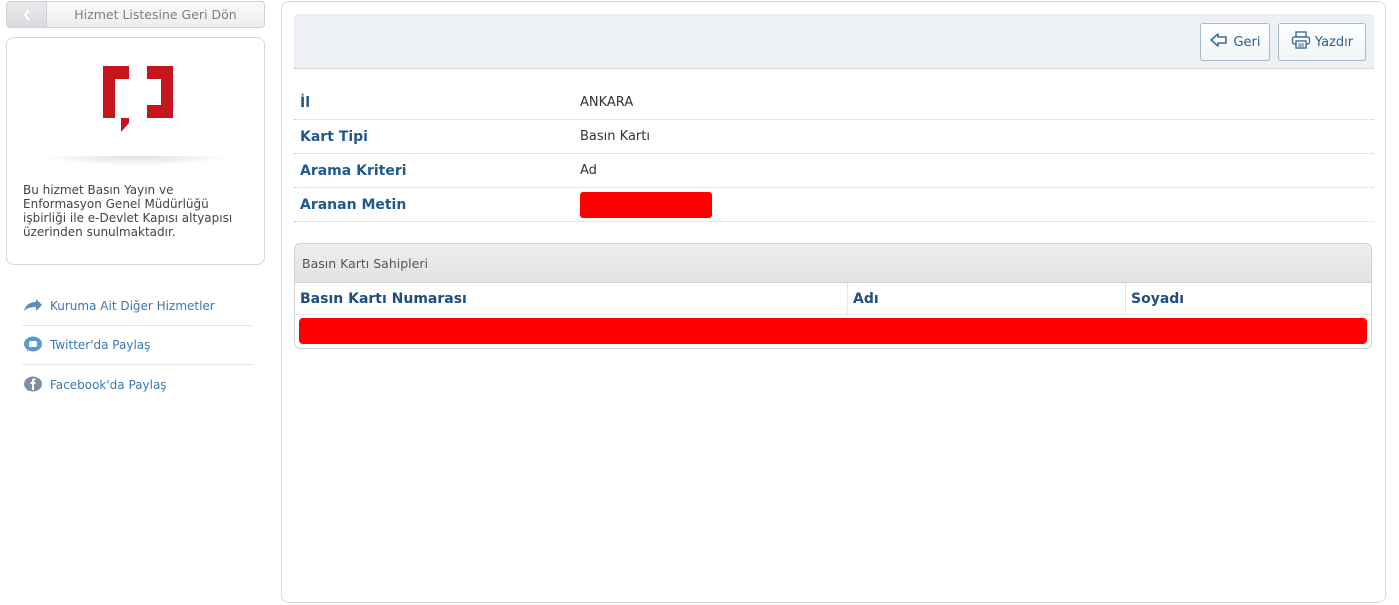 The image size is (1399, 605). What do you see at coordinates (353, 204) in the screenshot?
I see `detail-label: Aranan Metin` at bounding box center [353, 204].